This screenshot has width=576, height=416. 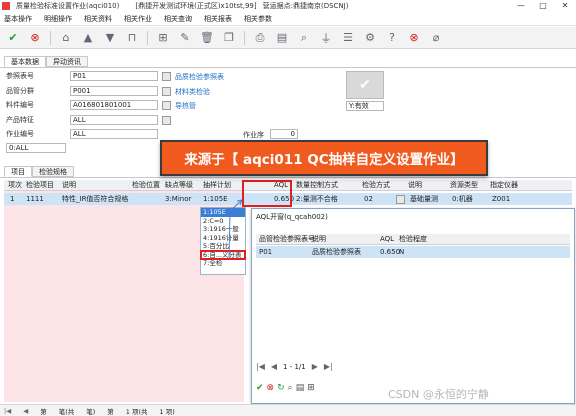 I want to click on cancel-icon: ⊗, so click(x=35, y=38).